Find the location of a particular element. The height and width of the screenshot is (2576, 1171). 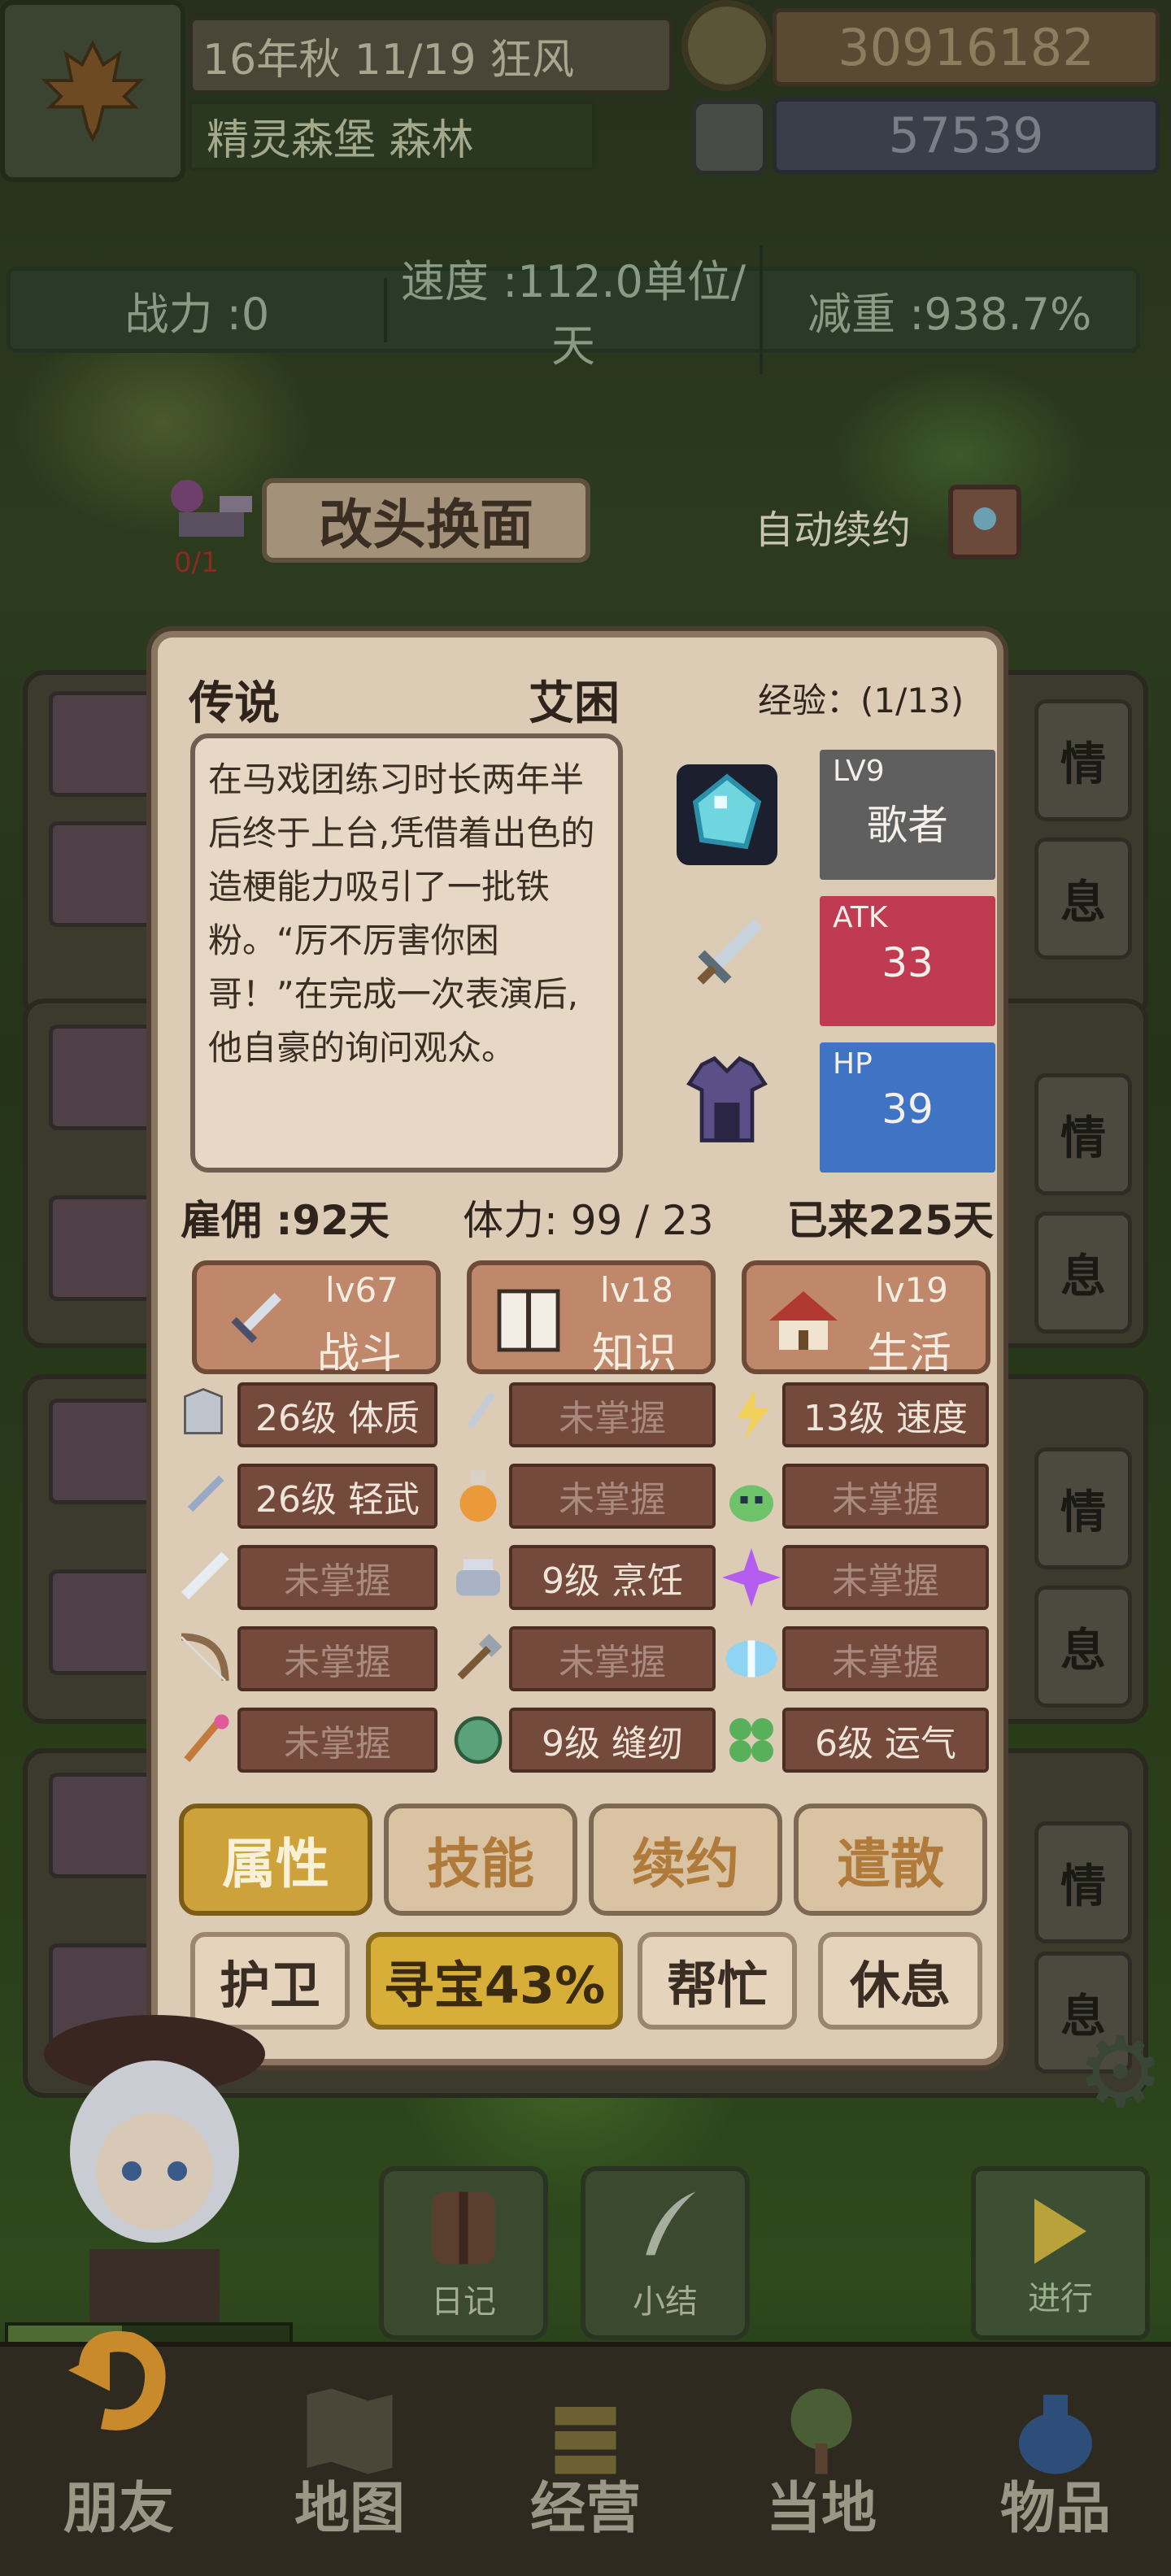

summary-button: 小结 is located at coordinates (666, 2253).